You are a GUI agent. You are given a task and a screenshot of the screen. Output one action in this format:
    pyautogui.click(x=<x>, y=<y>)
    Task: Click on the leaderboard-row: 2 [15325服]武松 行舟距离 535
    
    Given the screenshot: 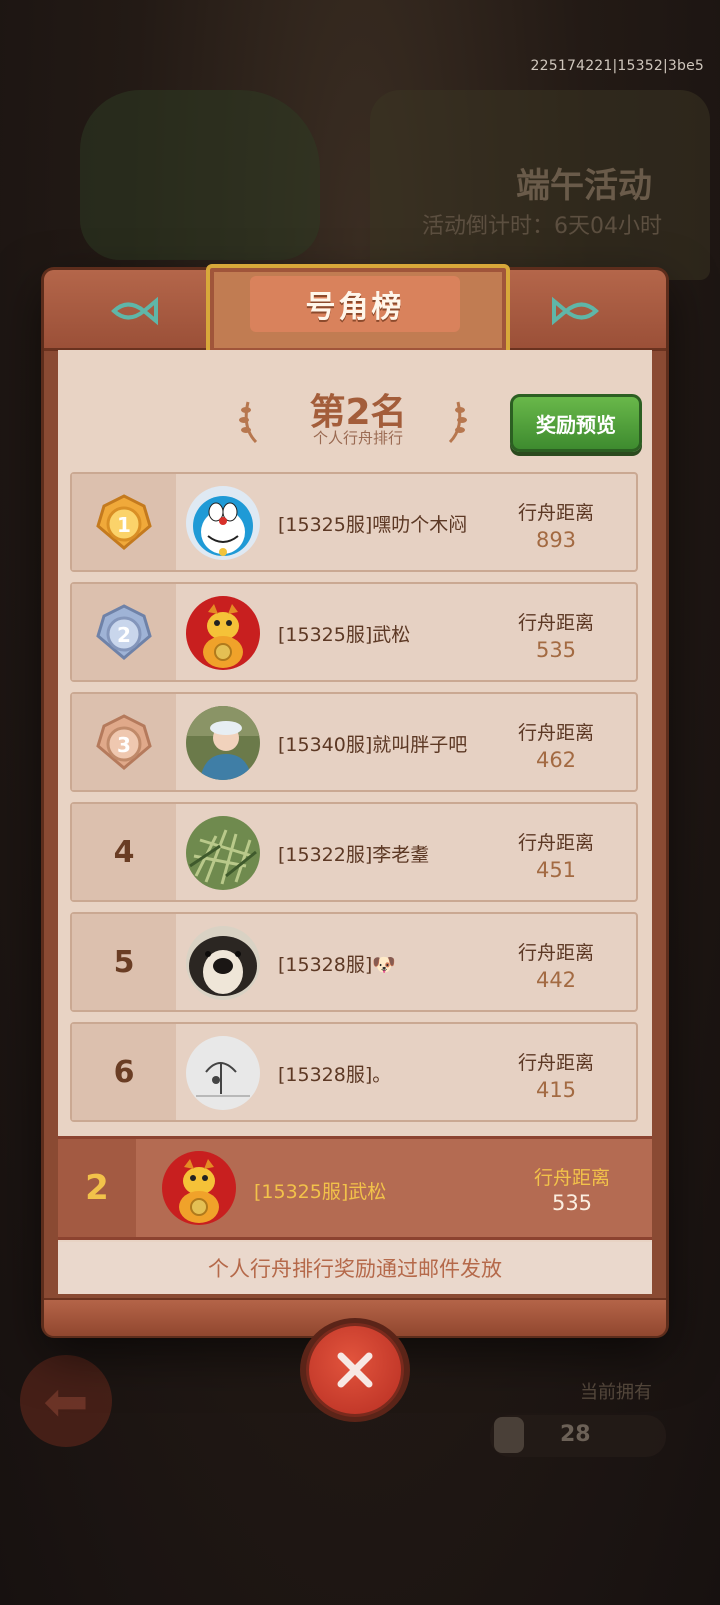 What is the action you would take?
    pyautogui.click(x=354, y=632)
    